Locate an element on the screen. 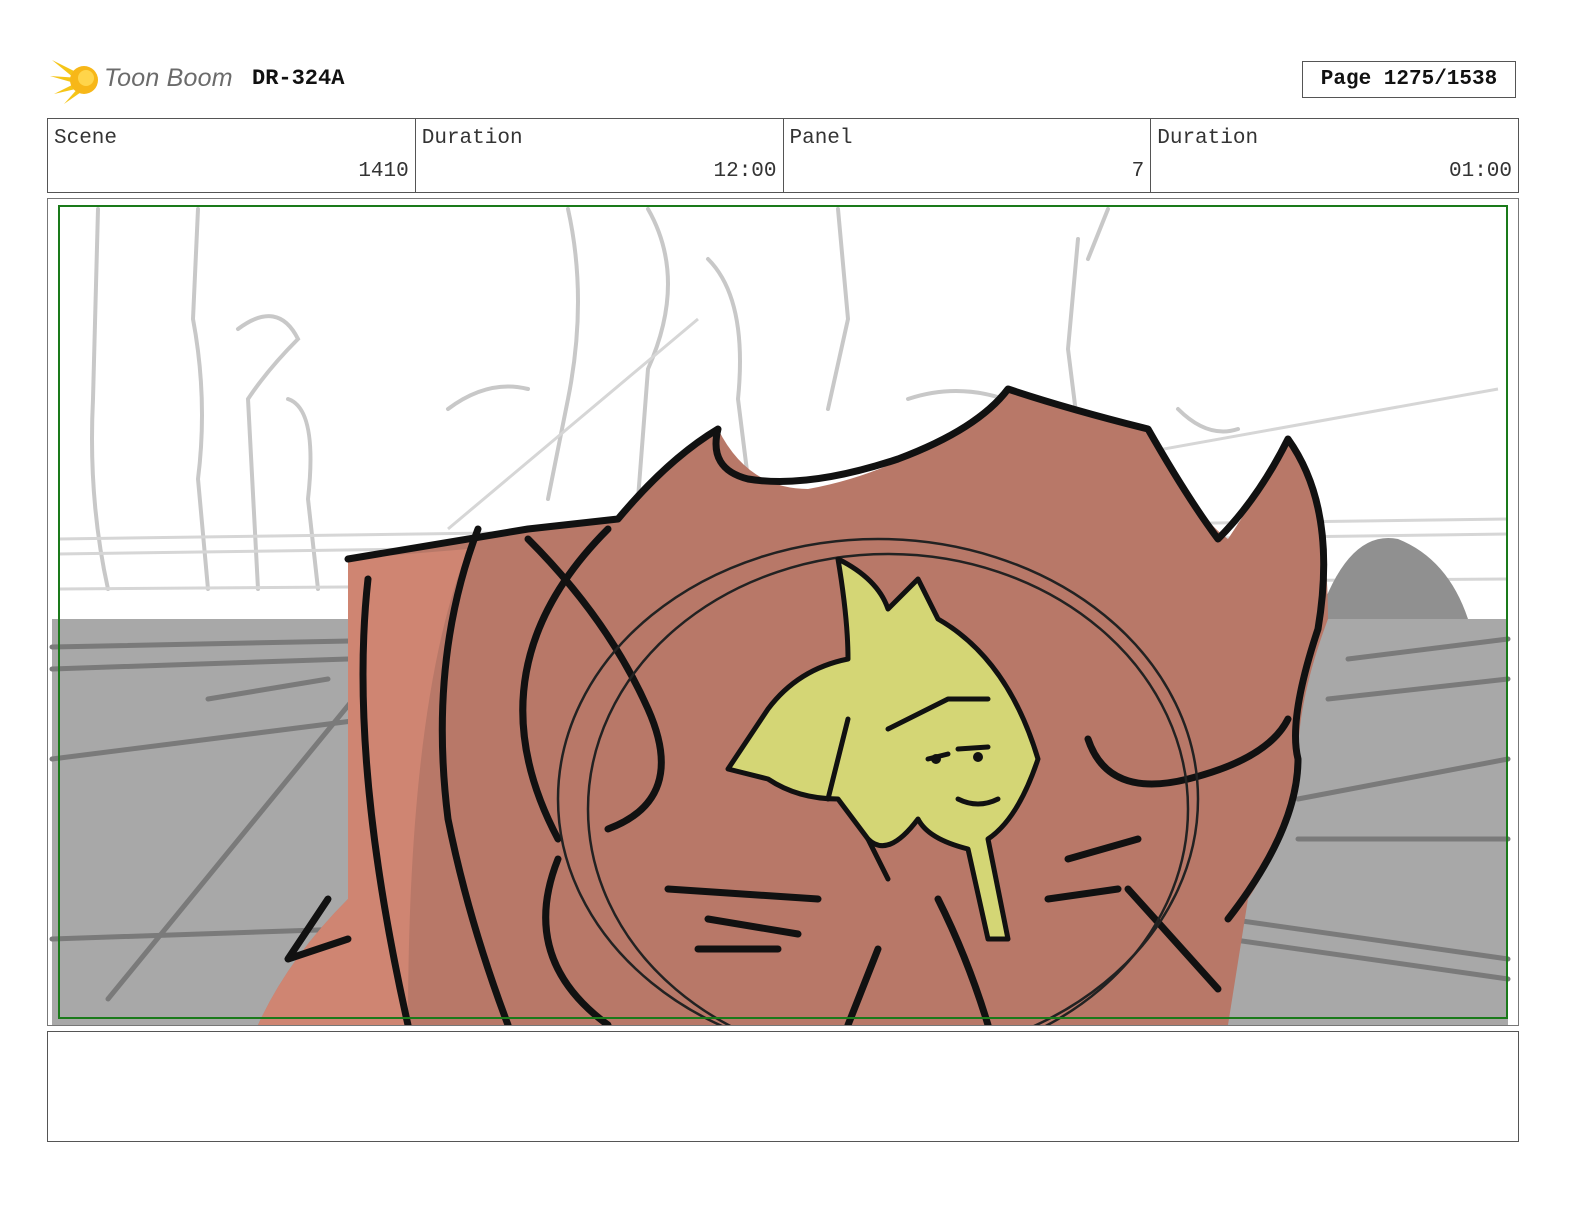 This screenshot has width=1584, height=1224. logo-text: Toon Boom is located at coordinates (168, 78).